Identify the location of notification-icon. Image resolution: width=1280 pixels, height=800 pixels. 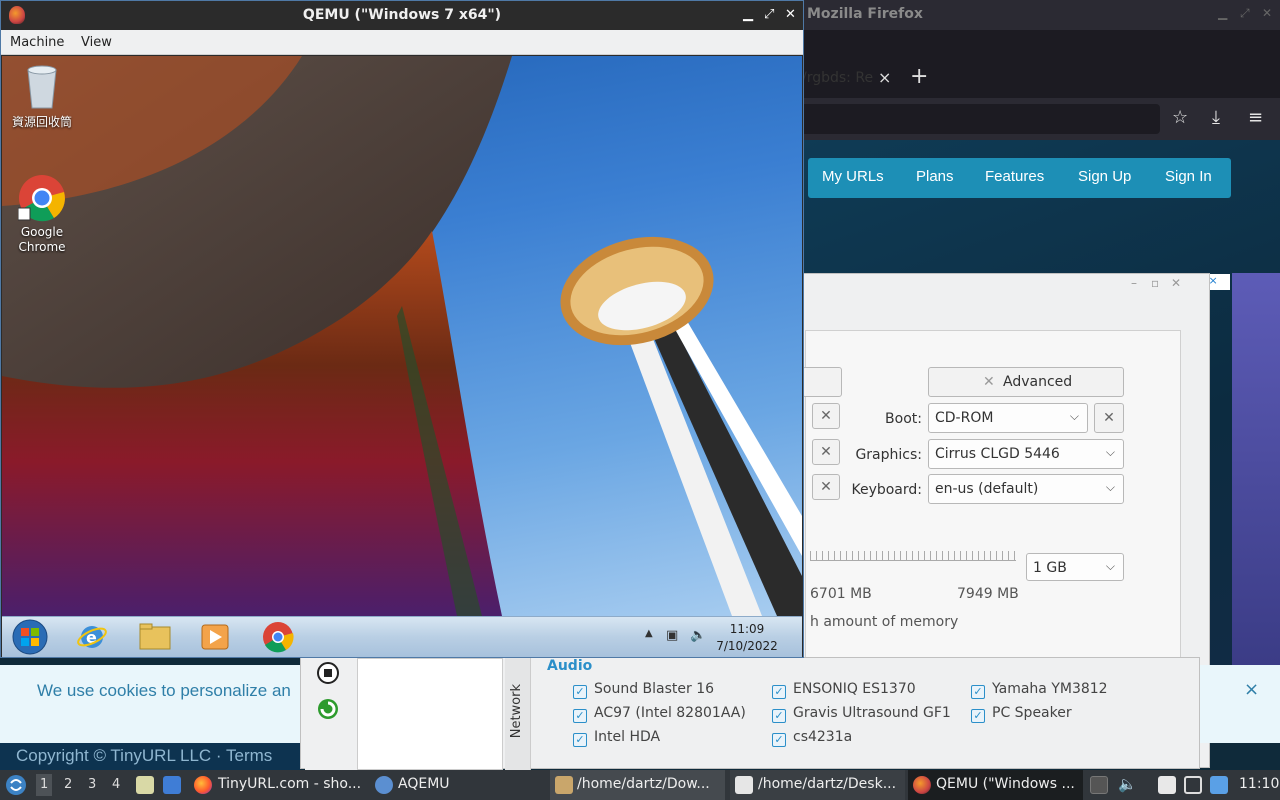
(1219, 785).